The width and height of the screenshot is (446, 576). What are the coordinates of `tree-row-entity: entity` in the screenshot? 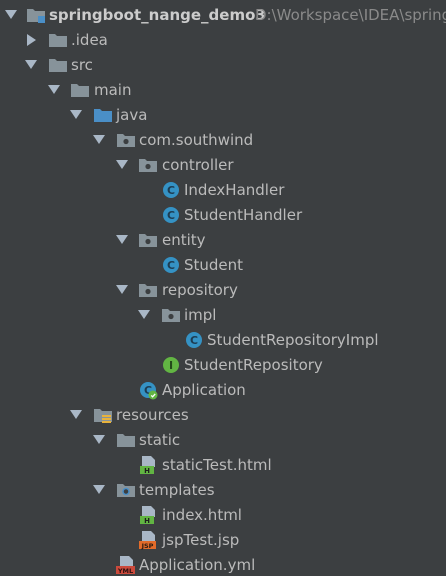 It's located at (223, 240).